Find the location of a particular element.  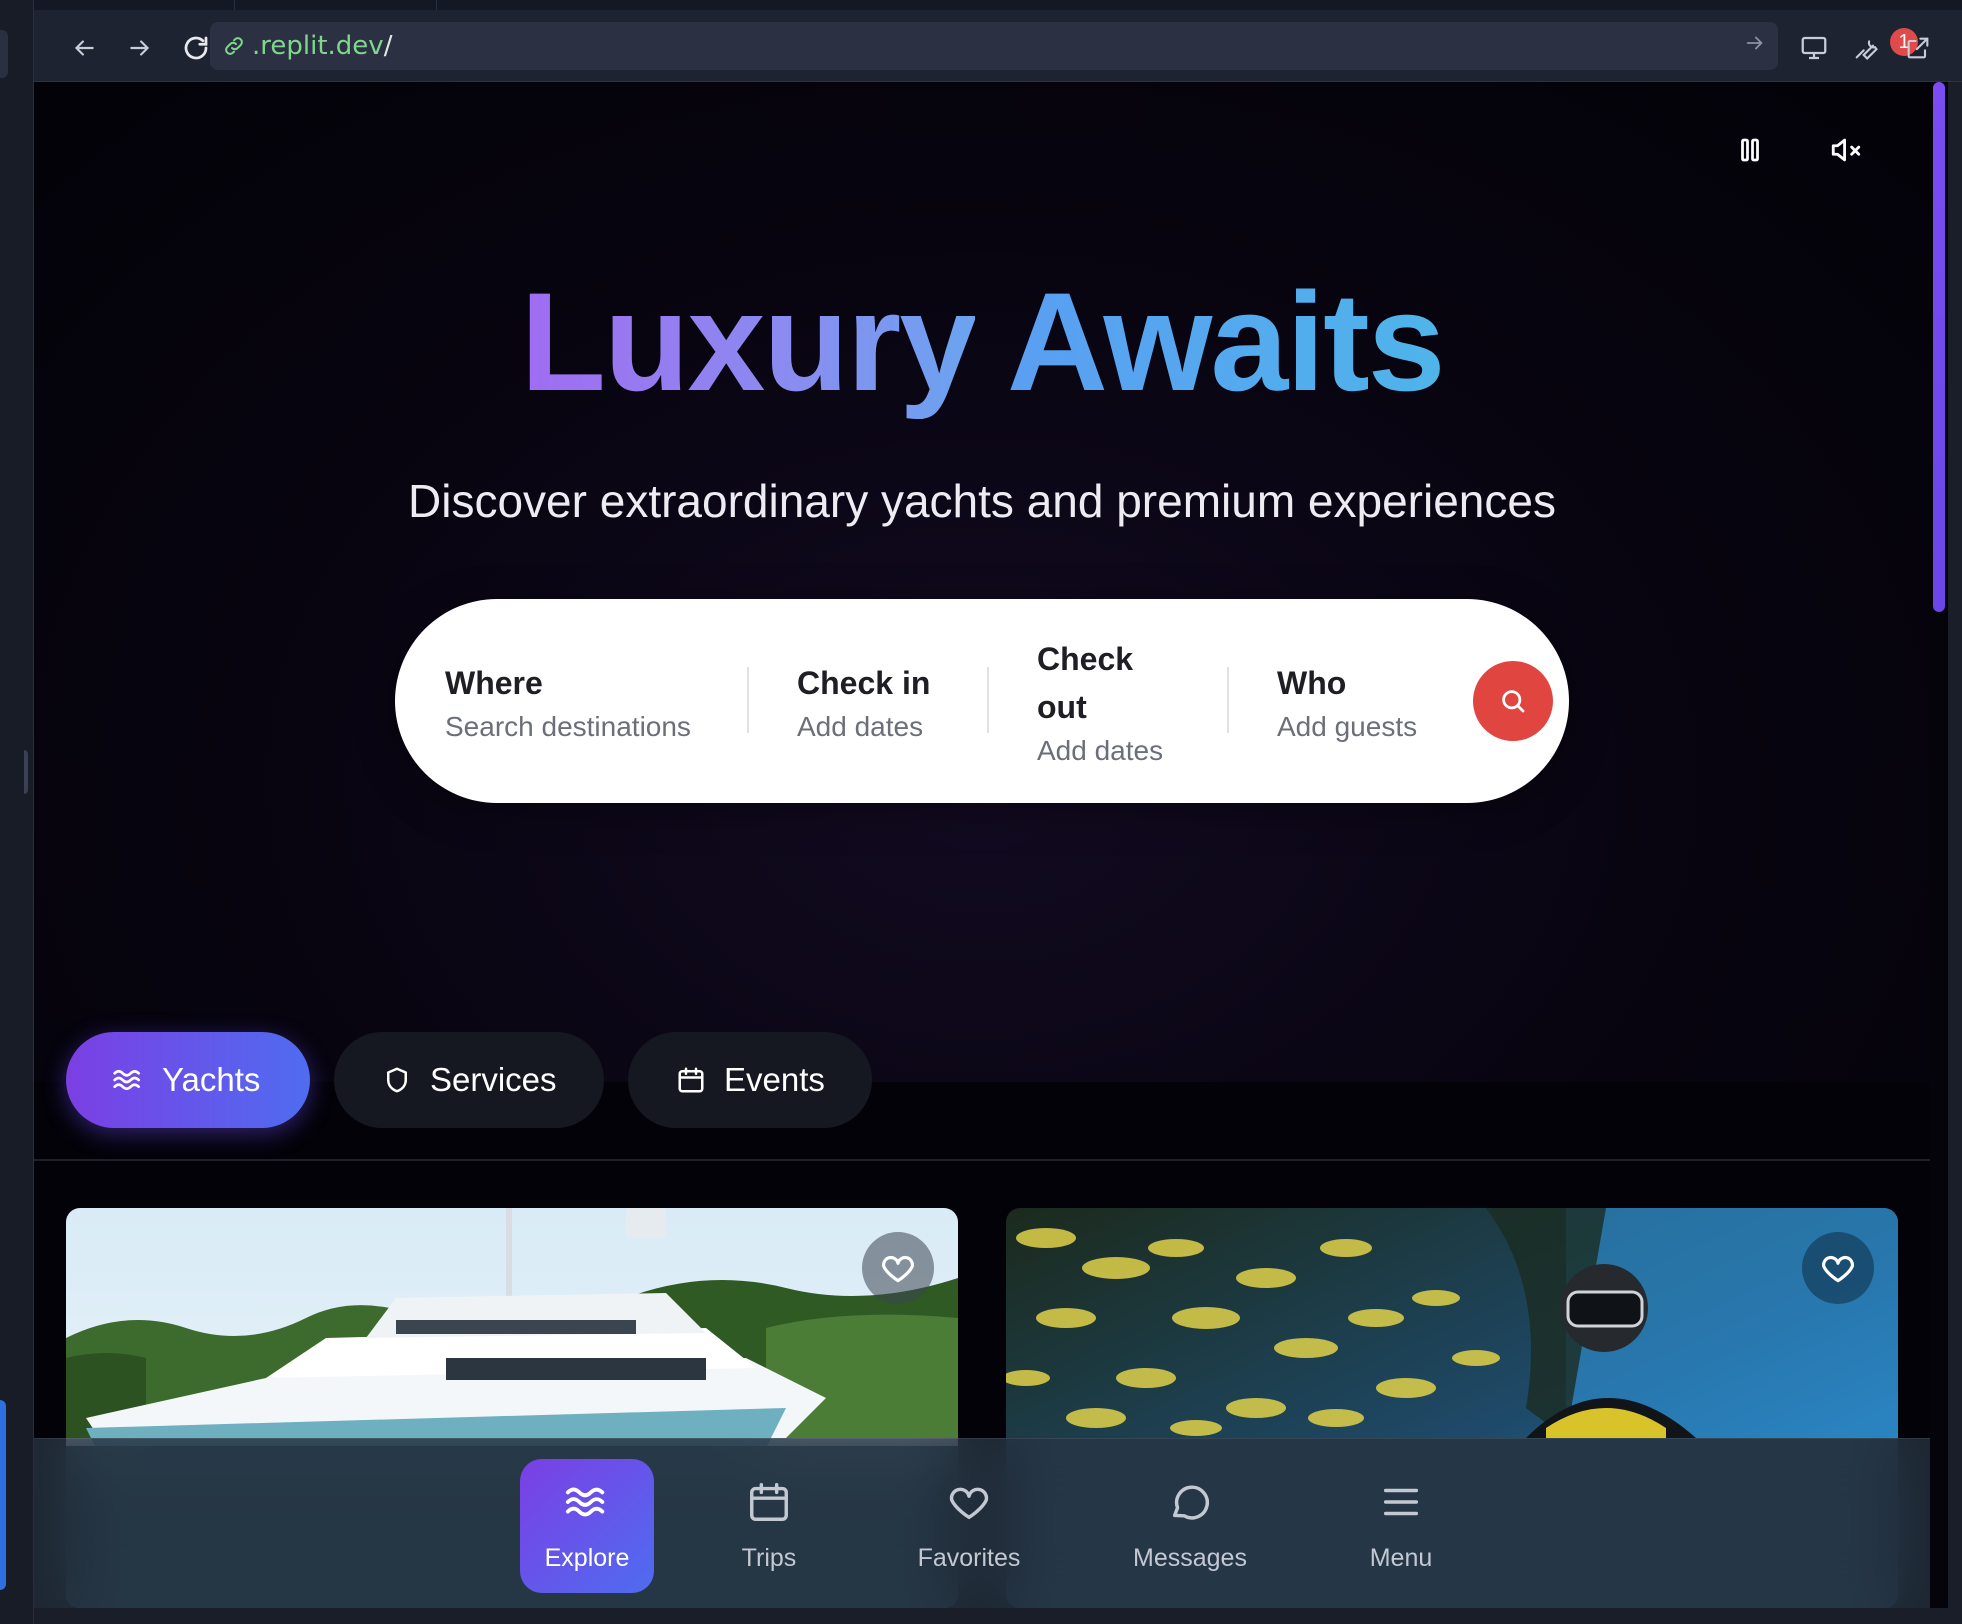

nav-favorites: Favorites is located at coordinates (969, 1526).